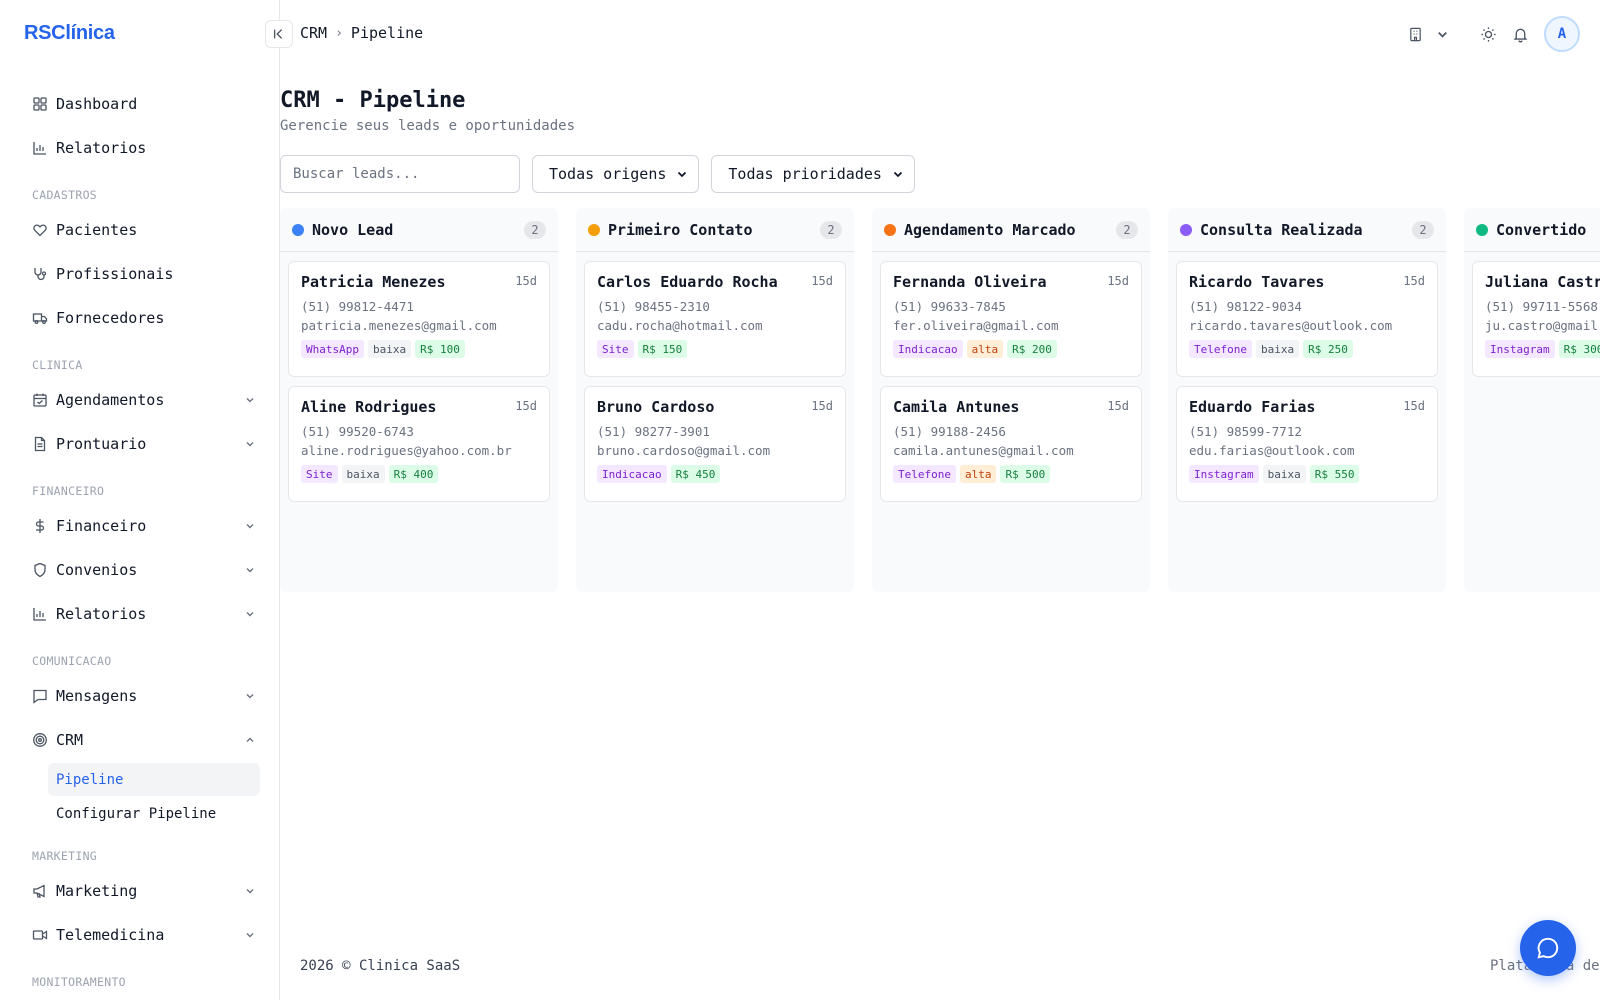 This screenshot has height=1000, width=1600. I want to click on value-tag: R$ 250, so click(1328, 349).